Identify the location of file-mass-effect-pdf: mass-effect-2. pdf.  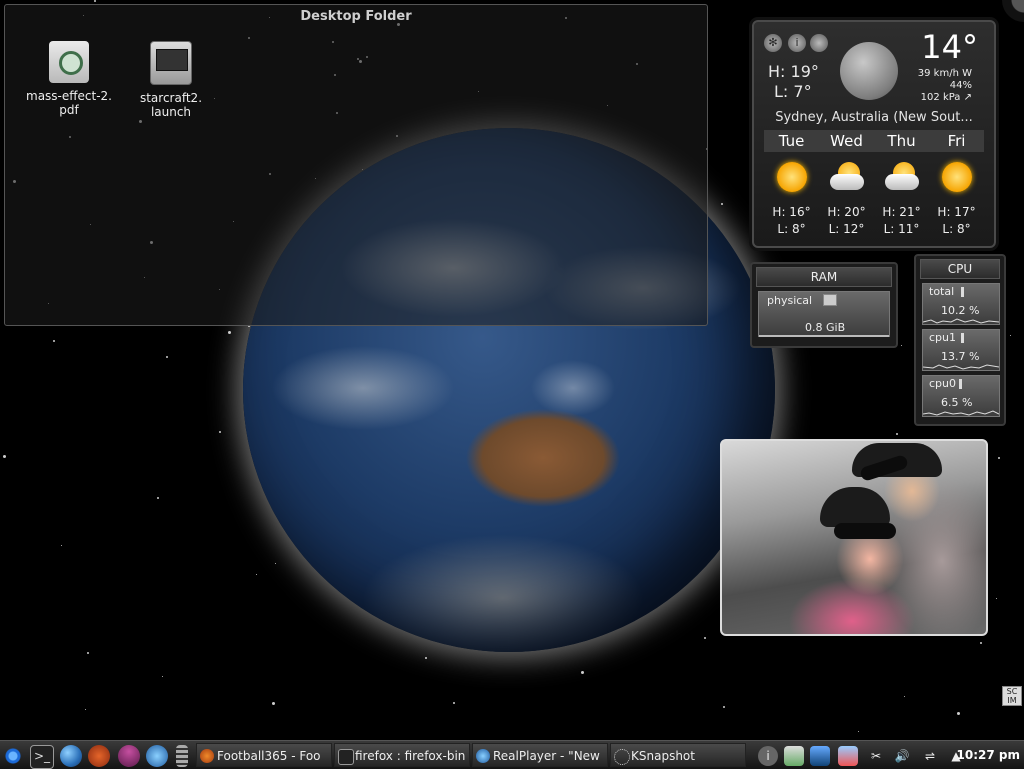
(69, 79).